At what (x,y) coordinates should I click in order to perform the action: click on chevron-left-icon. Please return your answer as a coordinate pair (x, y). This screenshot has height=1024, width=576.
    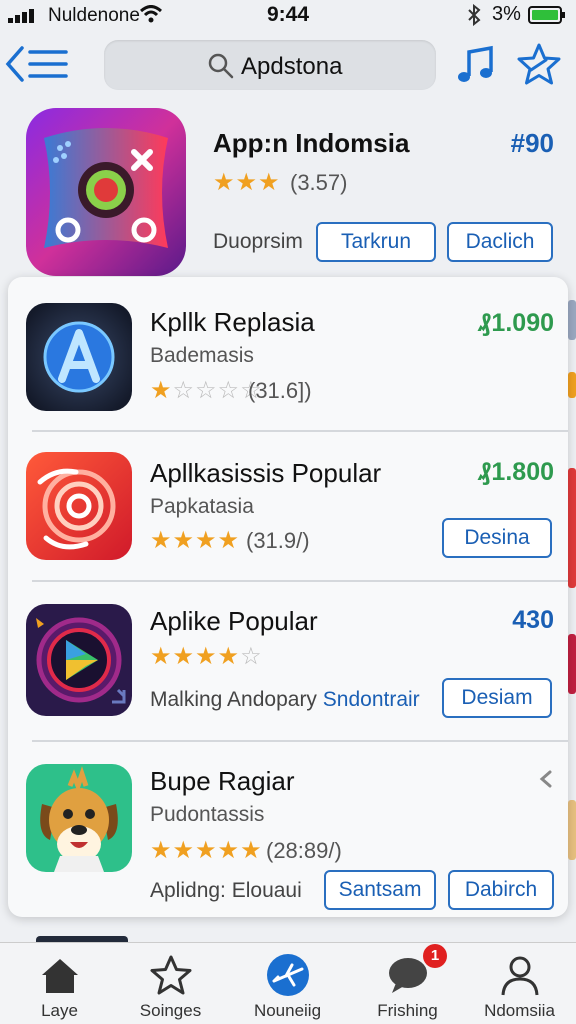
    Looking at the image, I should click on (546, 779).